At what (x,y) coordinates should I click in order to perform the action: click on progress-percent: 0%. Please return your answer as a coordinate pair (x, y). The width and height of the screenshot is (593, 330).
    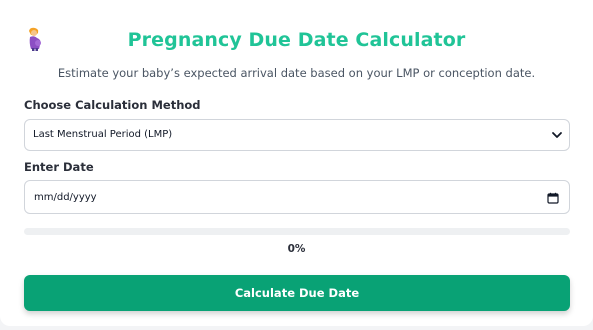
    Looking at the image, I should click on (296, 249).